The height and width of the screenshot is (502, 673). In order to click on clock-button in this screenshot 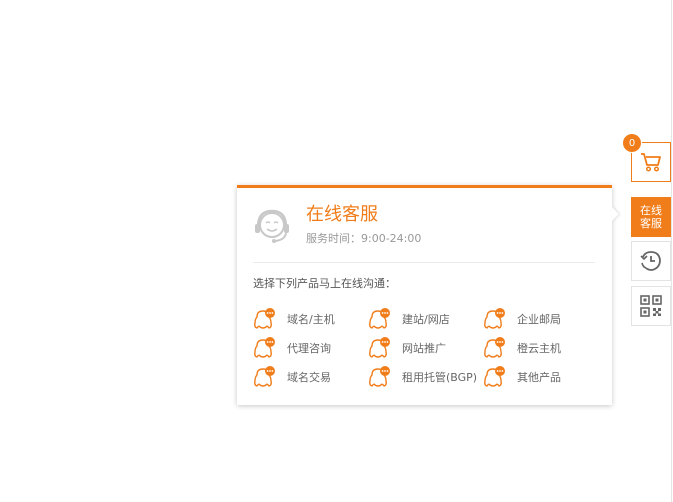, I will do `click(651, 261)`.